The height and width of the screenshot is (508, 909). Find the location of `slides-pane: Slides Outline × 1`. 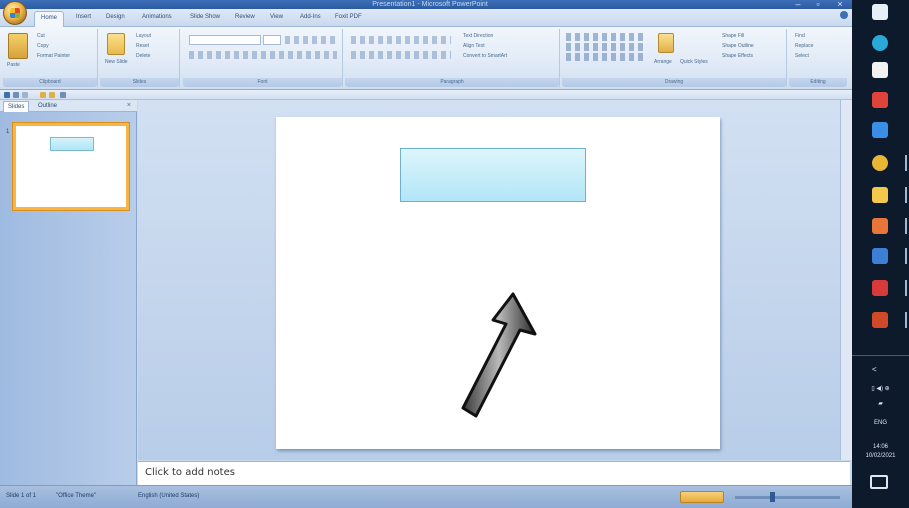

slides-pane: Slides Outline × 1 is located at coordinates (68, 292).